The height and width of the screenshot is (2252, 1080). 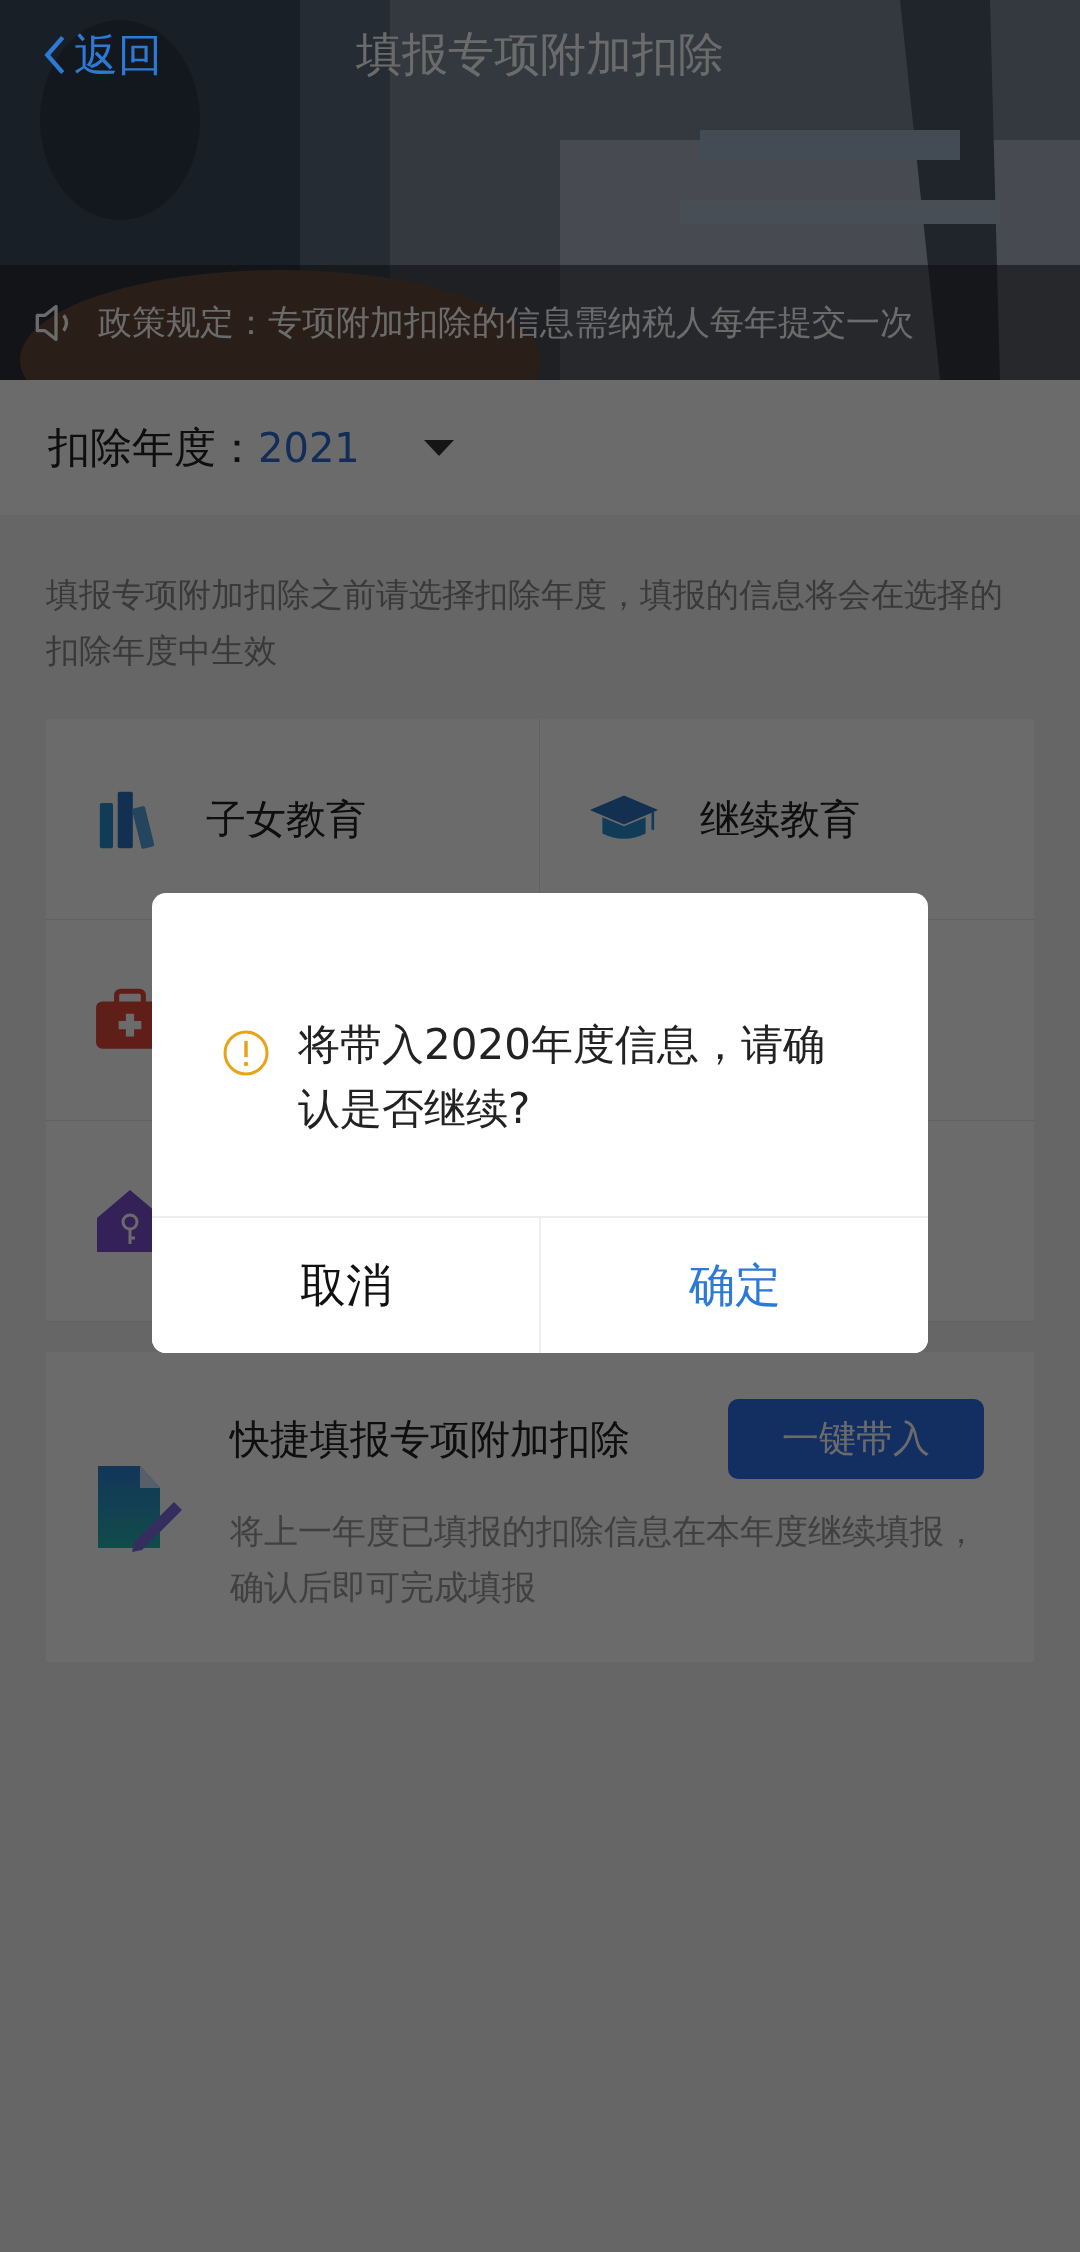 I want to click on one-click-import-button: 一键带入, so click(x=856, y=1439).